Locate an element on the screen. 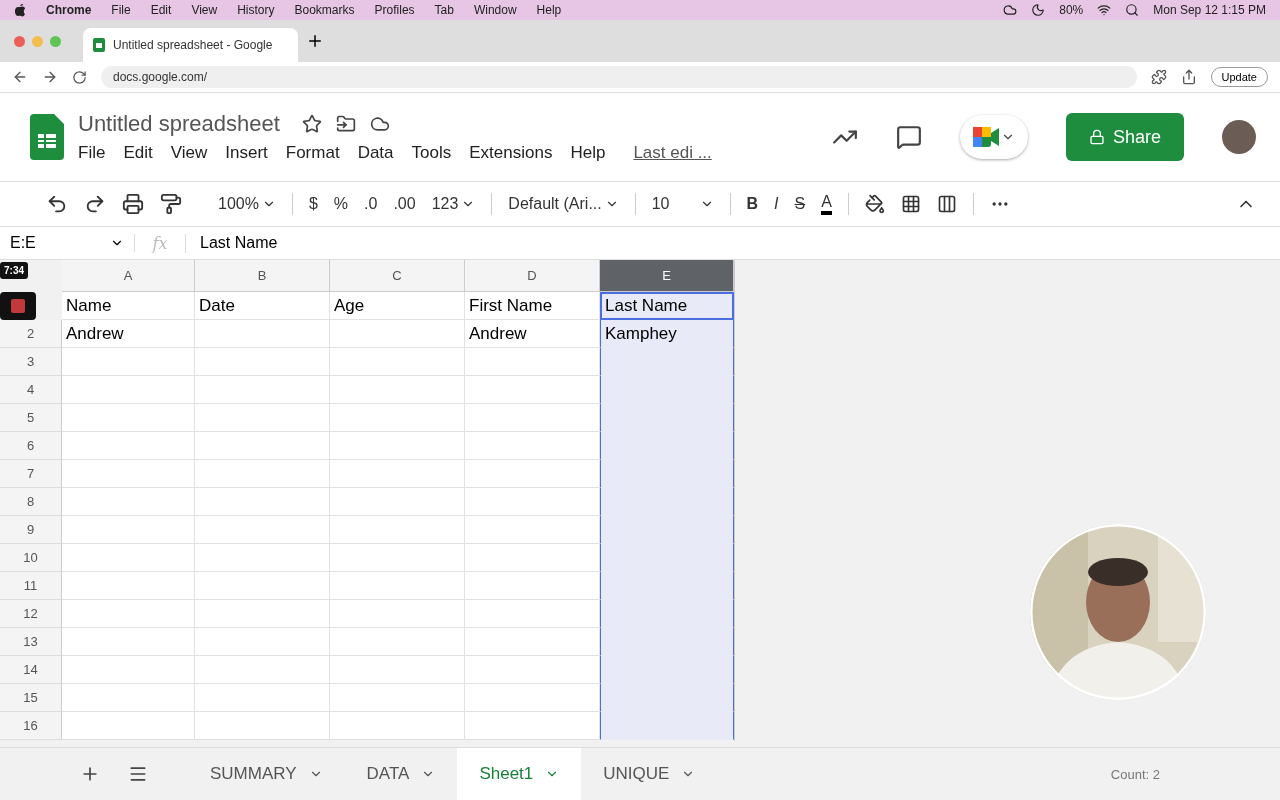 The height and width of the screenshot is (800, 1280). fx-label: fx is located at coordinates (160, 243).